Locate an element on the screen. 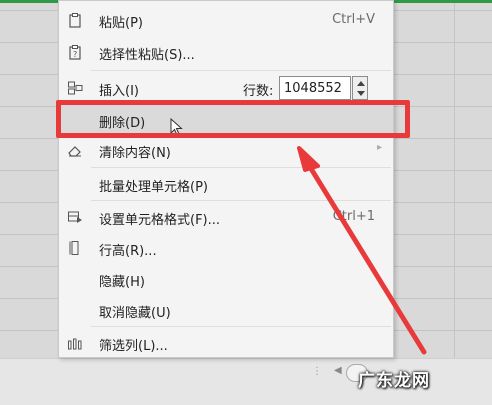 The image size is (492, 405). menu-item-unhide: 取消隐藏(U) is located at coordinates (226, 310).